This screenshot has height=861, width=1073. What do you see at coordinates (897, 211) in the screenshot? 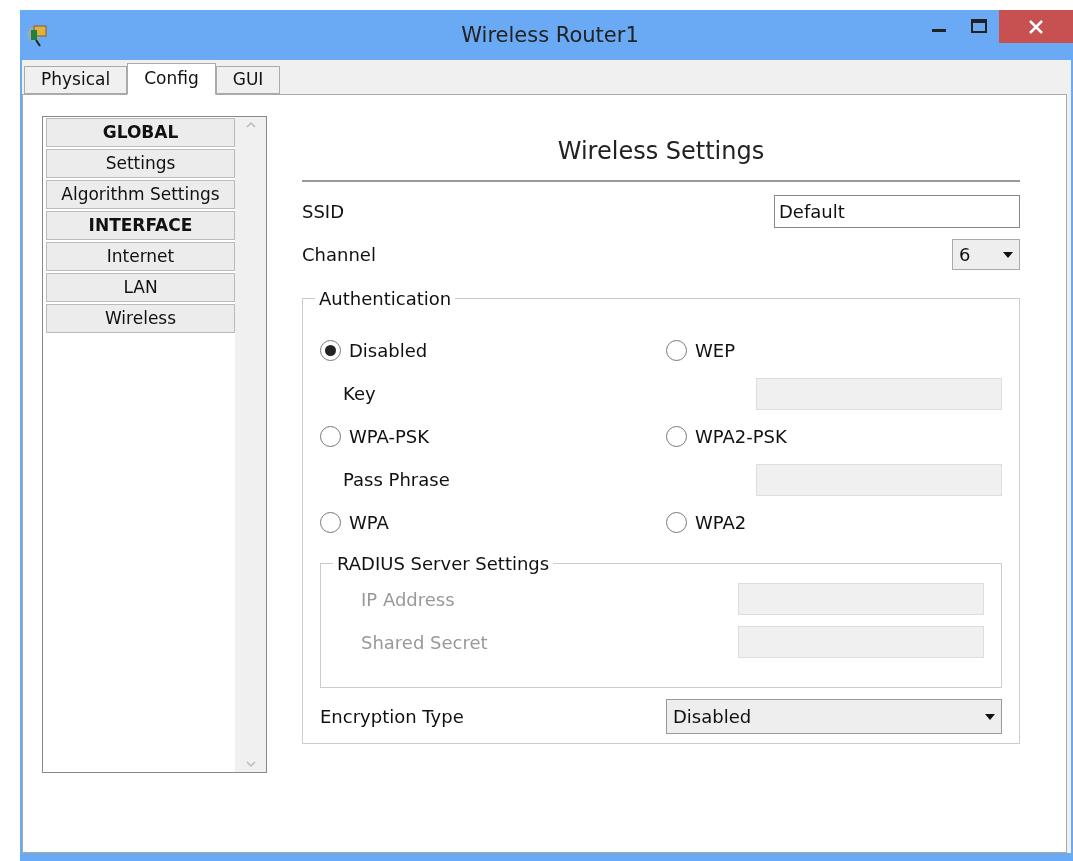
I see `ssid-field: Default` at bounding box center [897, 211].